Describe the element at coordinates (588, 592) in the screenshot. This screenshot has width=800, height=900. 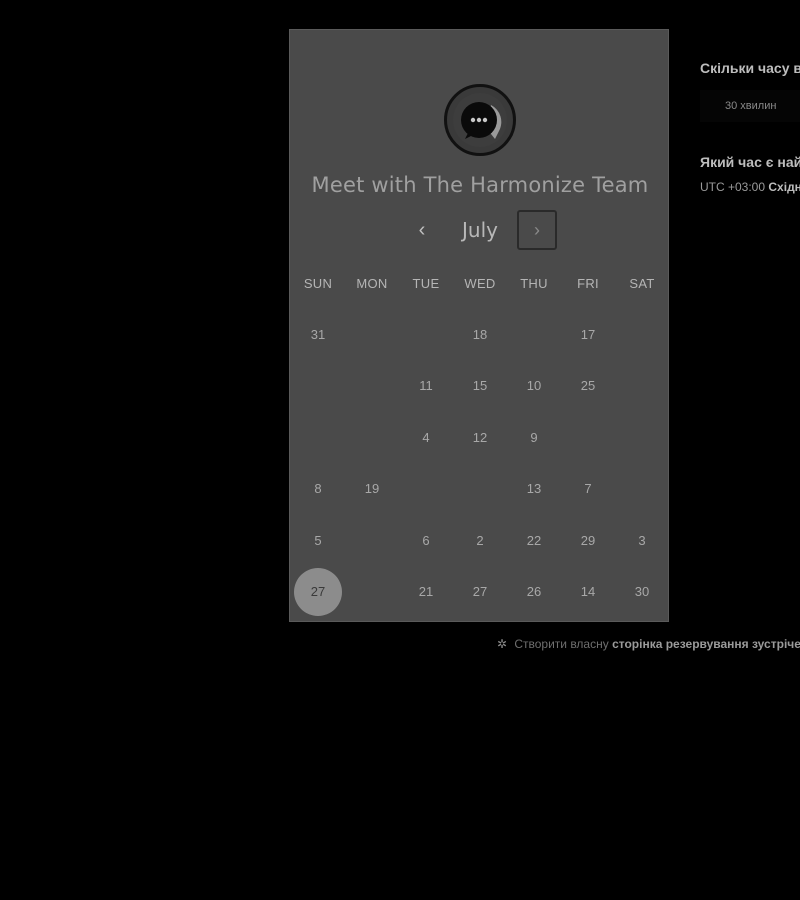
I see `calendar-day: 14` at that location.